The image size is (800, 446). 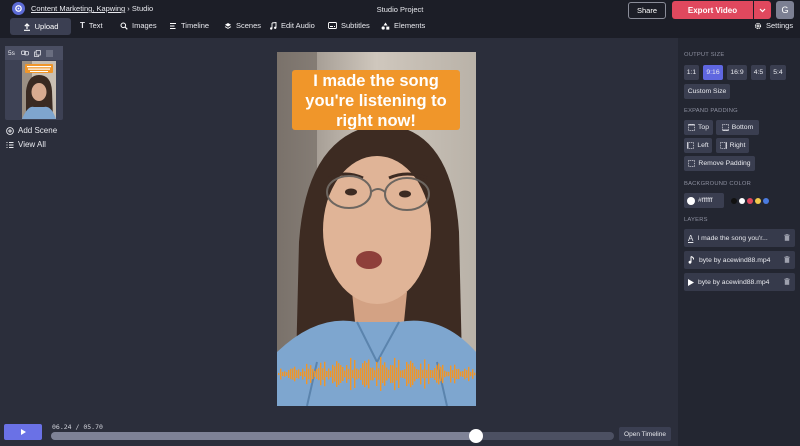 What do you see at coordinates (332, 25) in the screenshot?
I see `subtitles-icon` at bounding box center [332, 25].